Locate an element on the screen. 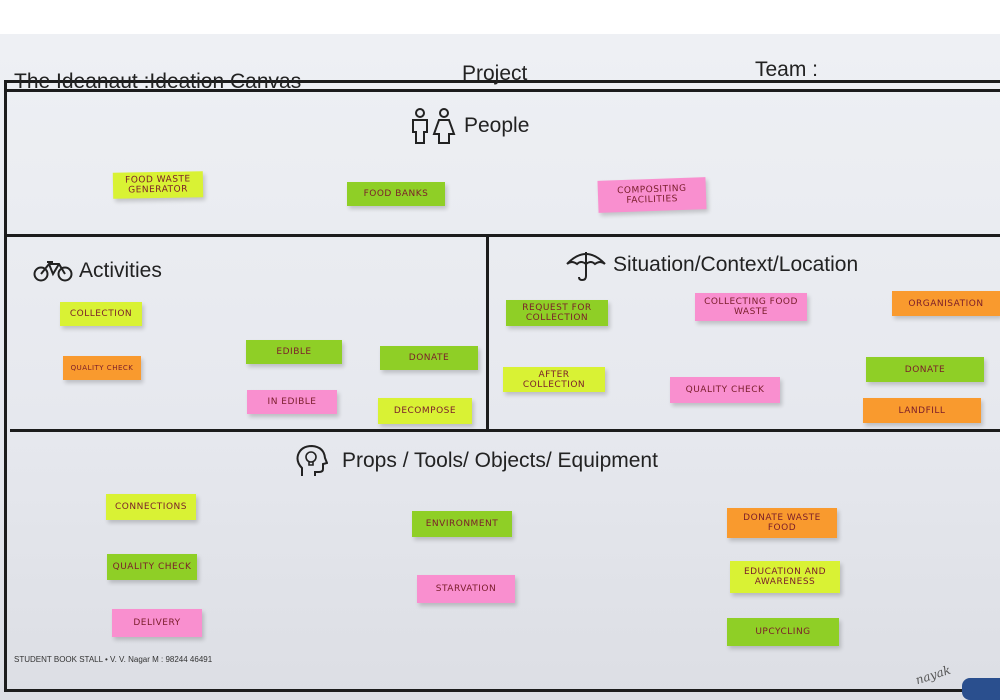 This screenshot has width=1000, height=700. sticky-note: DELIVERY is located at coordinates (157, 623).